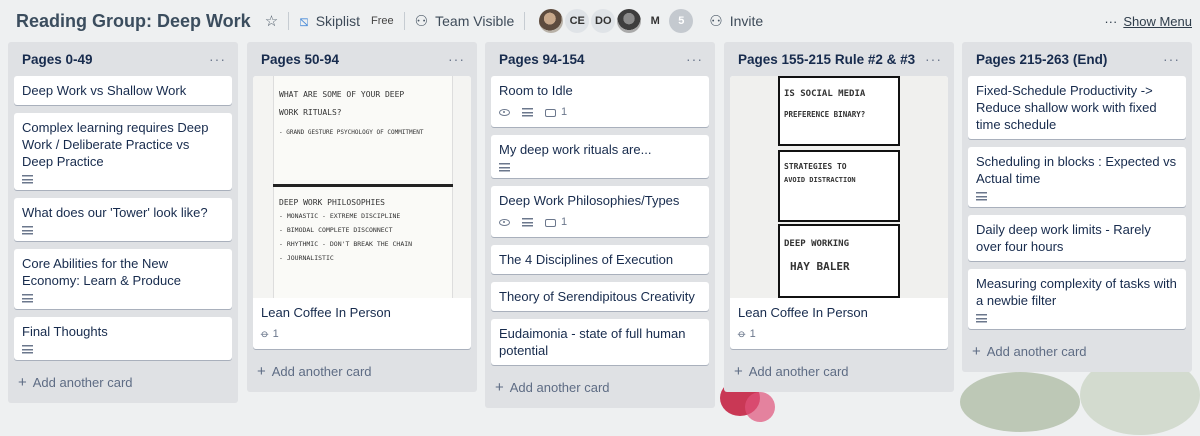 Image resolution: width=1200 pixels, height=436 pixels. I want to click on list-title: Pages 155-215 Rule #2 & #3, so click(826, 59).